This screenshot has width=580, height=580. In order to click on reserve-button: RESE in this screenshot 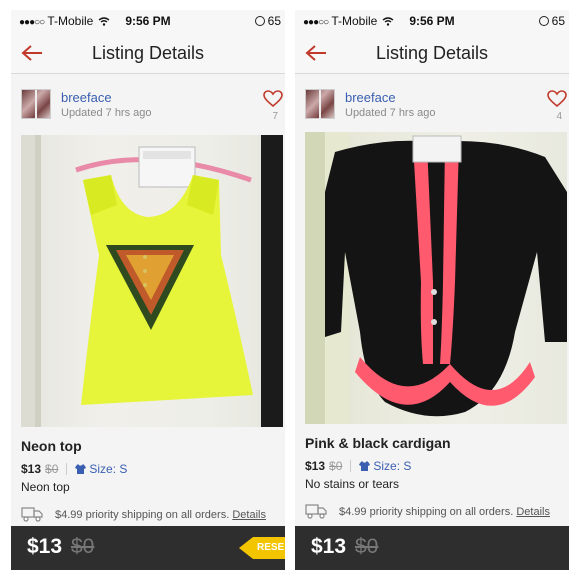, I will do `click(262, 548)`.